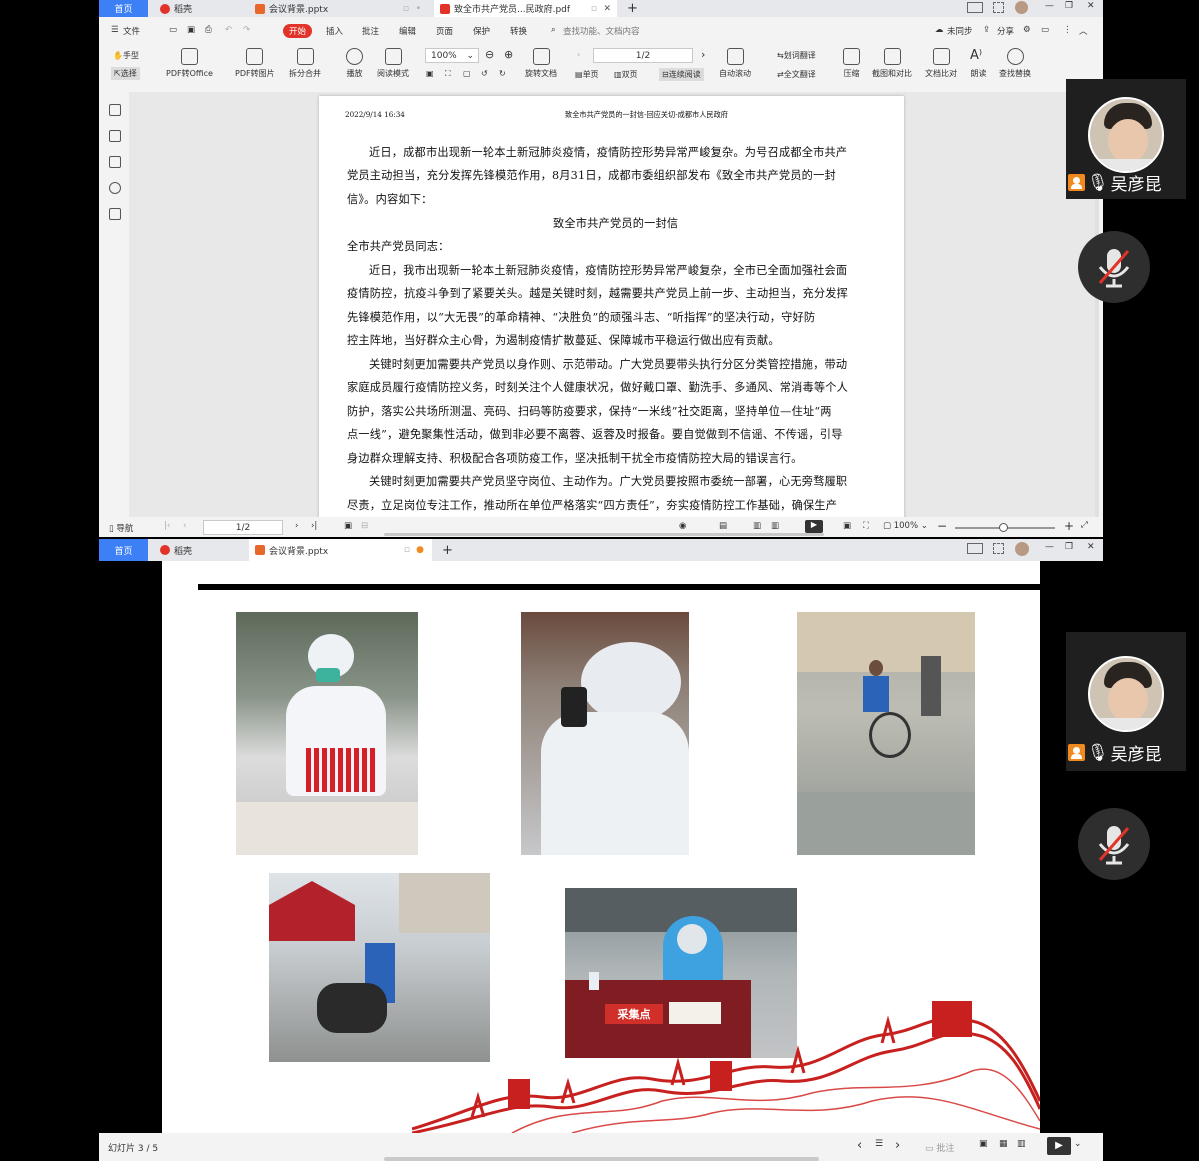  What do you see at coordinates (1027, 30) in the screenshot?
I see `settings-icon: ⚙` at bounding box center [1027, 30].